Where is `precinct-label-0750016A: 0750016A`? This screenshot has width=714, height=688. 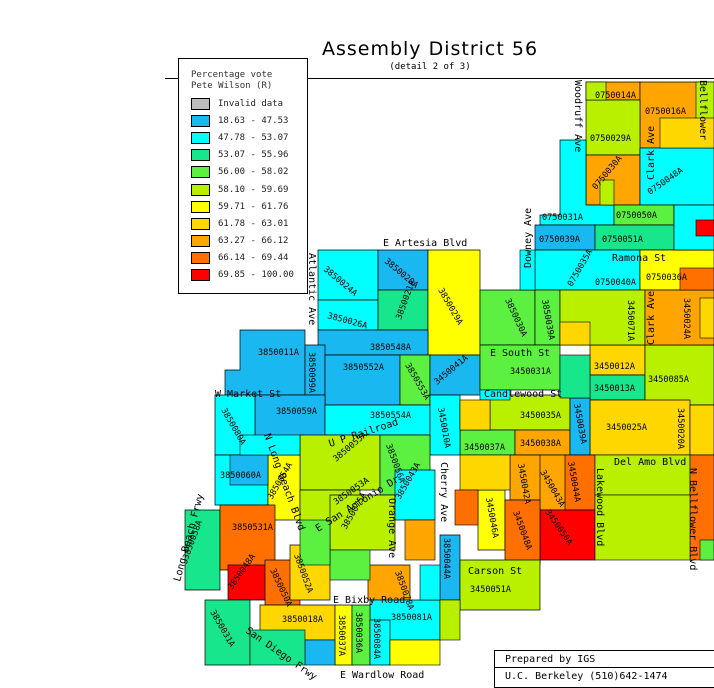
precinct-label-0750016A: 0750016A is located at coordinates (665, 112).